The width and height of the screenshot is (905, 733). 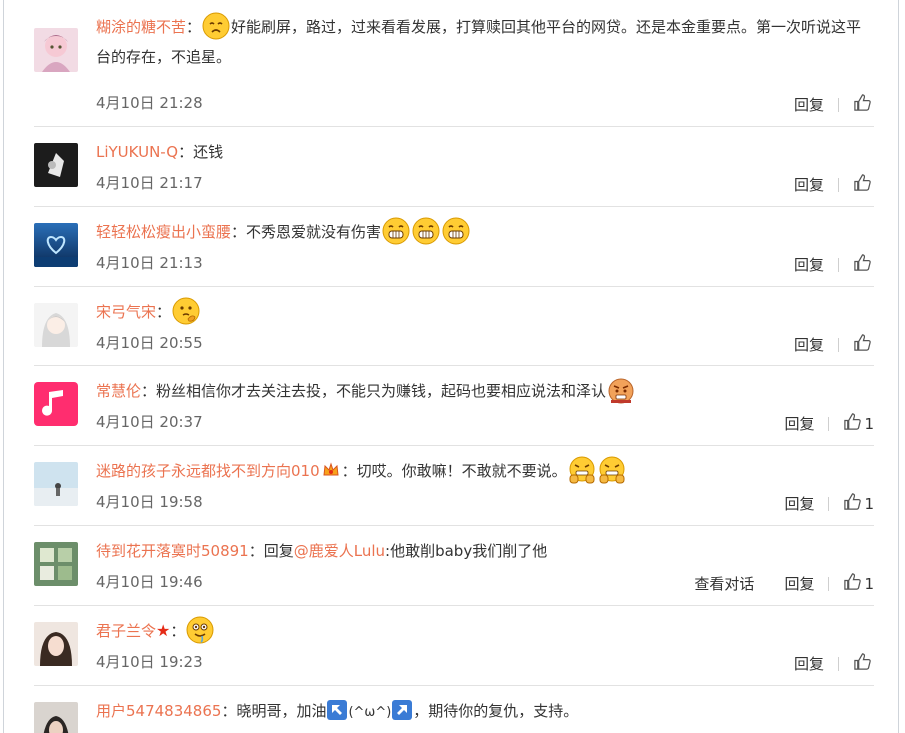 I want to click on arrow-up-left-icon, so click(x=337, y=710).